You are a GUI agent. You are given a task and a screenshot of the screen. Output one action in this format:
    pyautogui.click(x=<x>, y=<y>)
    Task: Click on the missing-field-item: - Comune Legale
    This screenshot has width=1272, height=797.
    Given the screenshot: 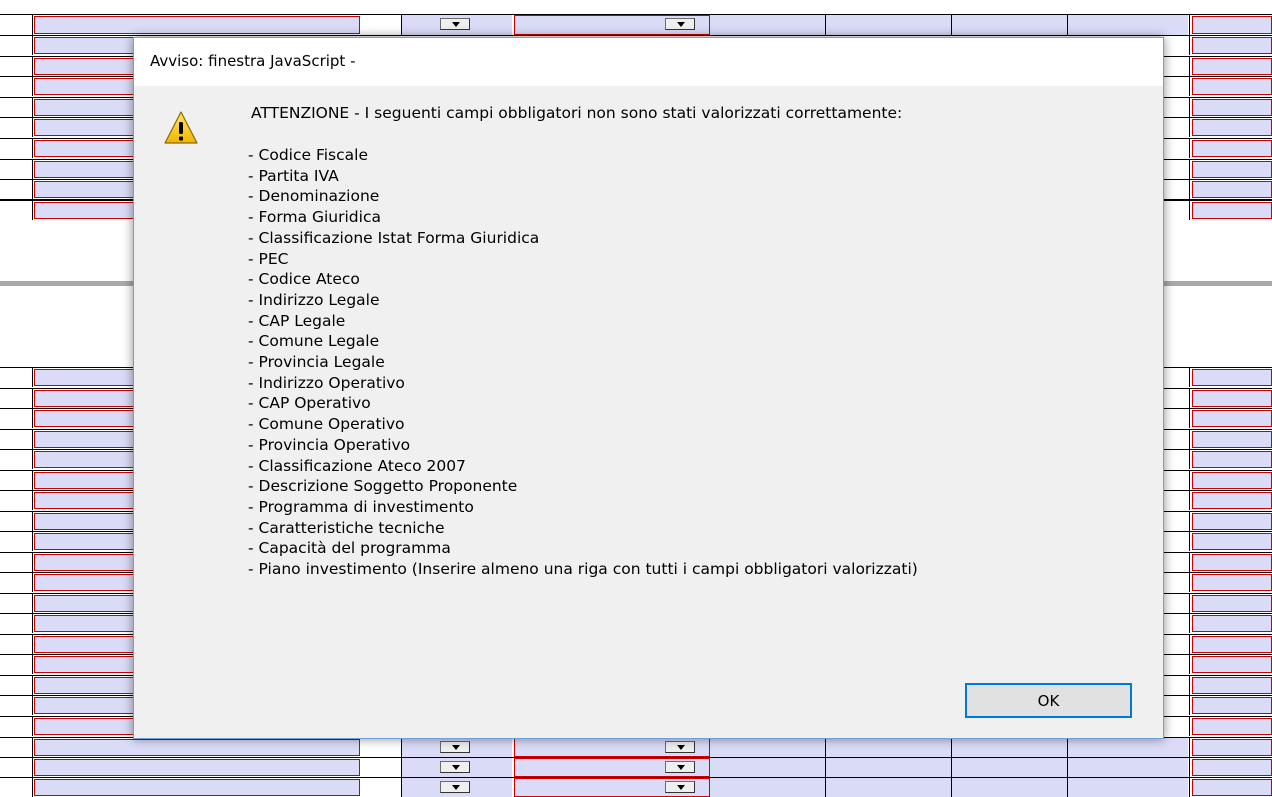 What is the action you would take?
    pyautogui.click(x=314, y=341)
    